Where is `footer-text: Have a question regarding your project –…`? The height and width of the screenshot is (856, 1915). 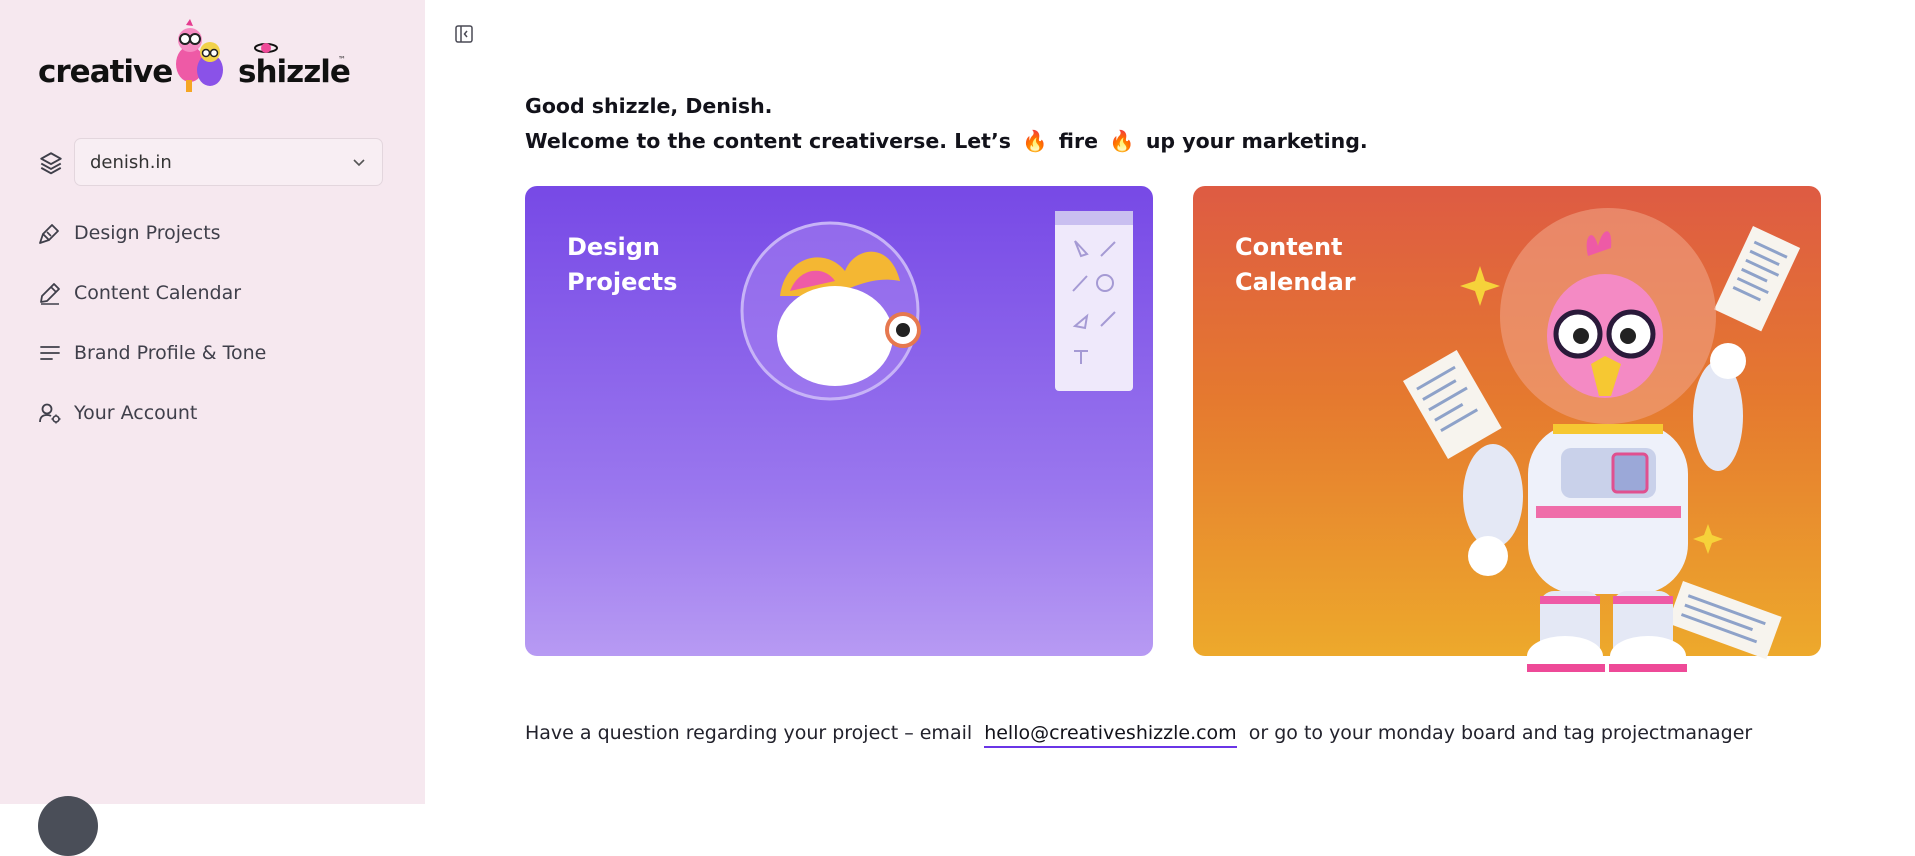 footer-text: Have a question regarding your project –… is located at coordinates (749, 733).